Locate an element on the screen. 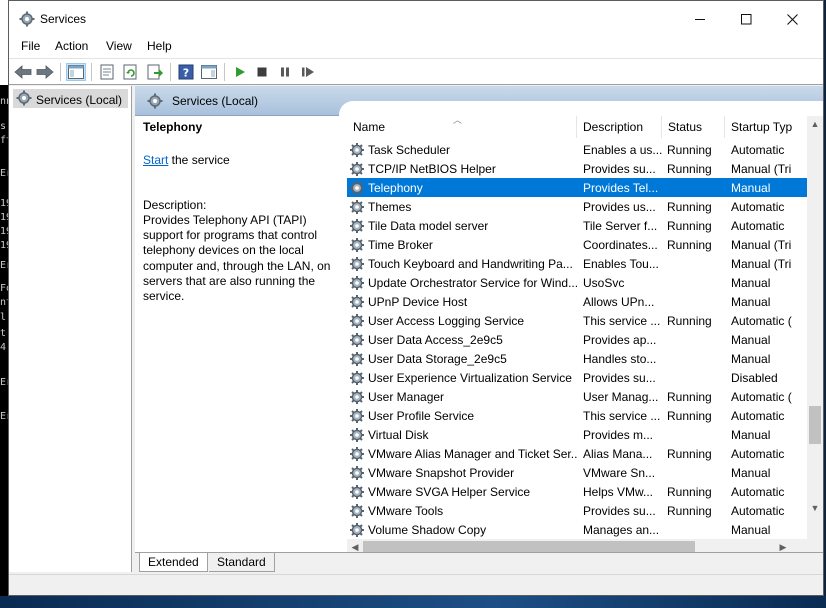  service-row: Themes Provides us... Running Automatic is located at coordinates (577, 206).